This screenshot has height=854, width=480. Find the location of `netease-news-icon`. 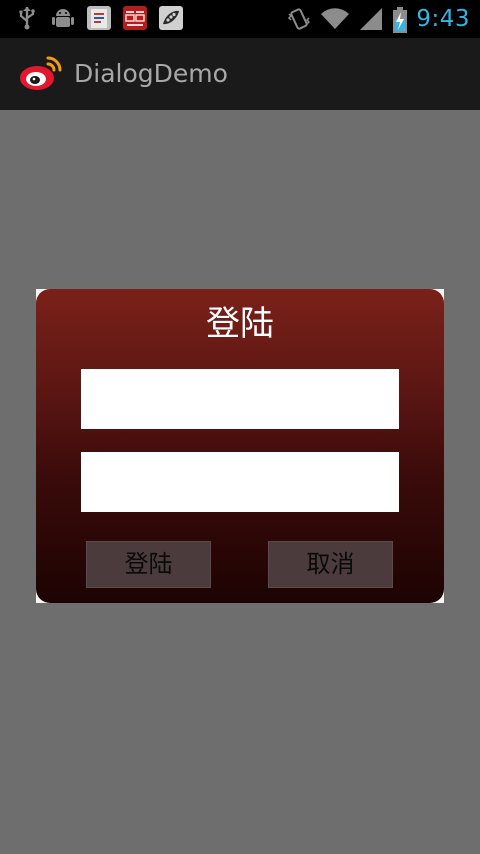

netease-news-icon is located at coordinates (135, 18).